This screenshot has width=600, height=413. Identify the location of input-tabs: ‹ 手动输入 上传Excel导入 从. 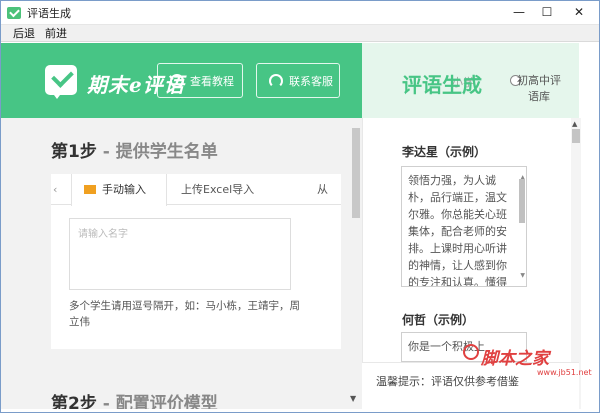
(196, 190).